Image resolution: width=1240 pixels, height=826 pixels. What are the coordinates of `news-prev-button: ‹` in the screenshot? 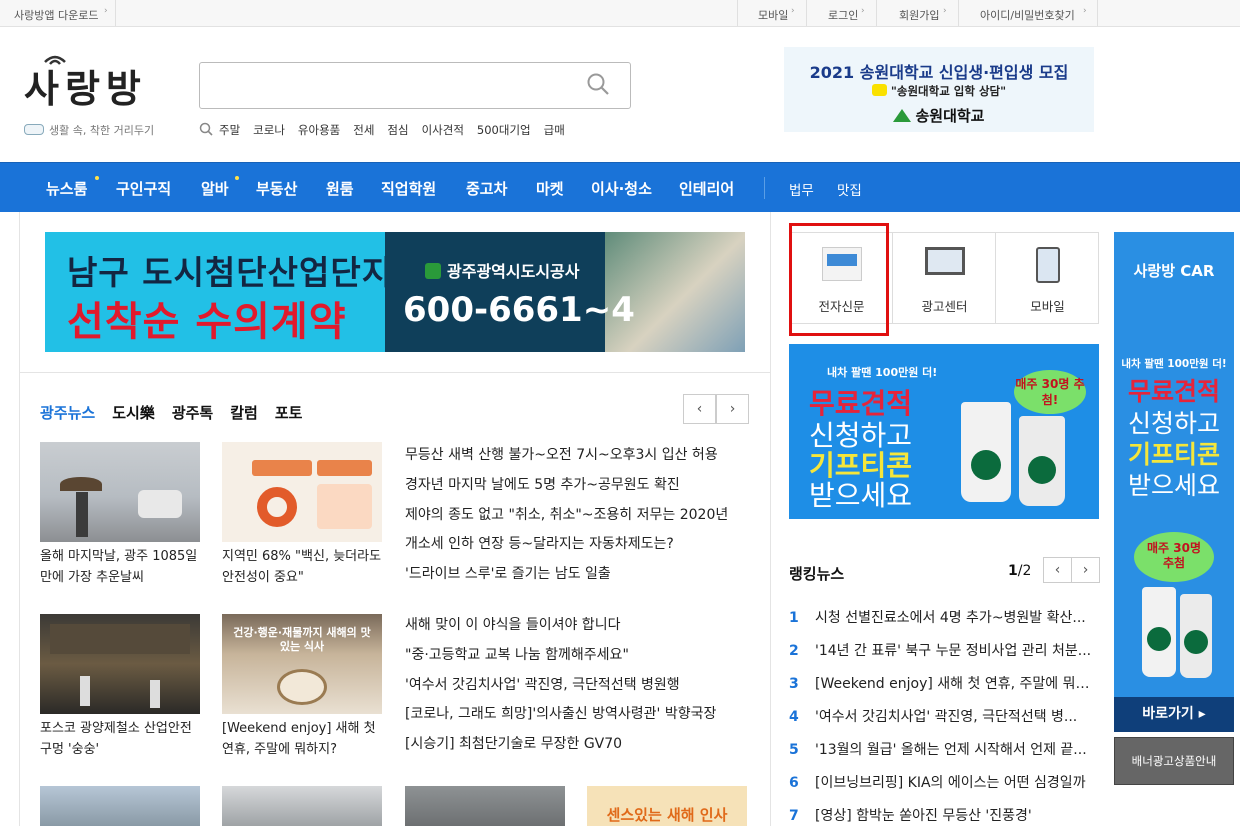 It's located at (699, 409).